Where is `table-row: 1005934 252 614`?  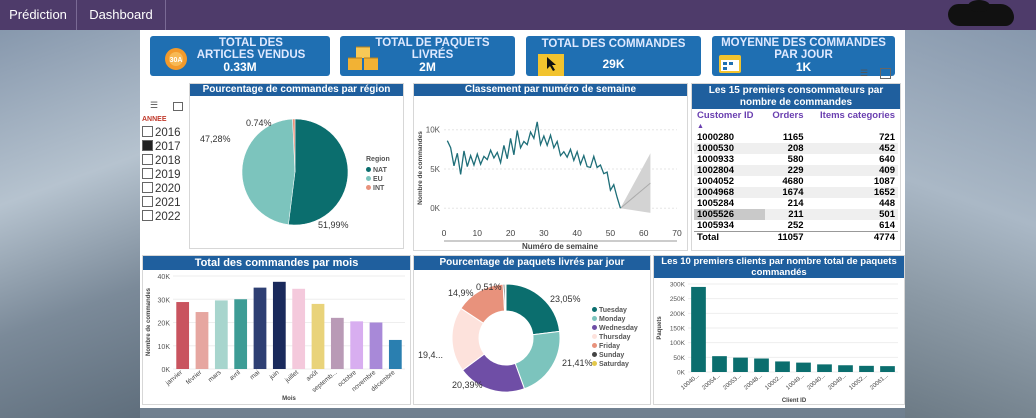
table-row: 1005934 252 614 is located at coordinates (796, 226).